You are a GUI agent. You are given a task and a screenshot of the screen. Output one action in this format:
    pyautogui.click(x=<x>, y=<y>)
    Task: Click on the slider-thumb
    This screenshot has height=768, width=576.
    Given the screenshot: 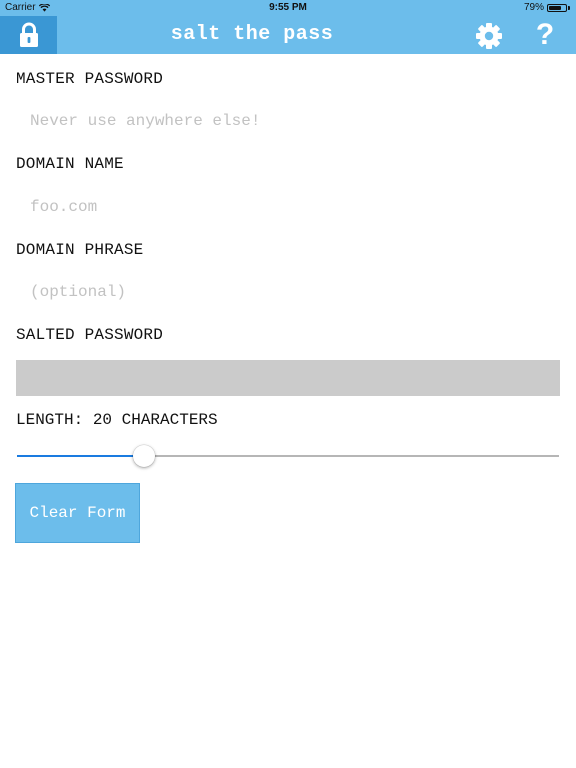 What is the action you would take?
    pyautogui.click(x=144, y=456)
    